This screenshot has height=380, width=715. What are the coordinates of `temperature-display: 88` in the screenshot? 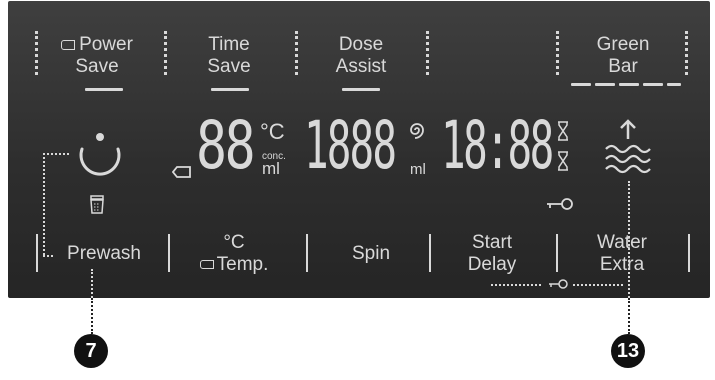 It's located at (226, 145).